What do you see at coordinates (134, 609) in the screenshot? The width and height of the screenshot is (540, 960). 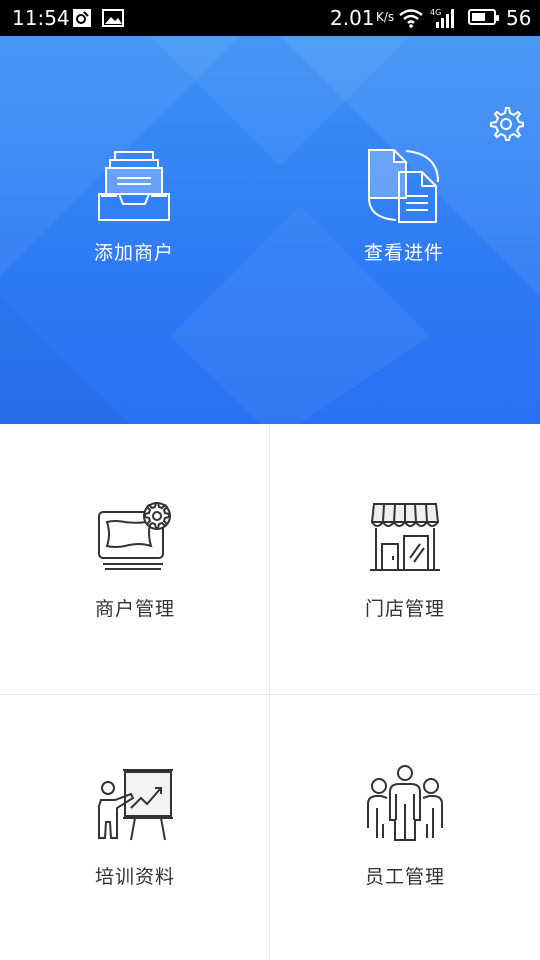 I see `merchant-management-label: 商户管理` at bounding box center [134, 609].